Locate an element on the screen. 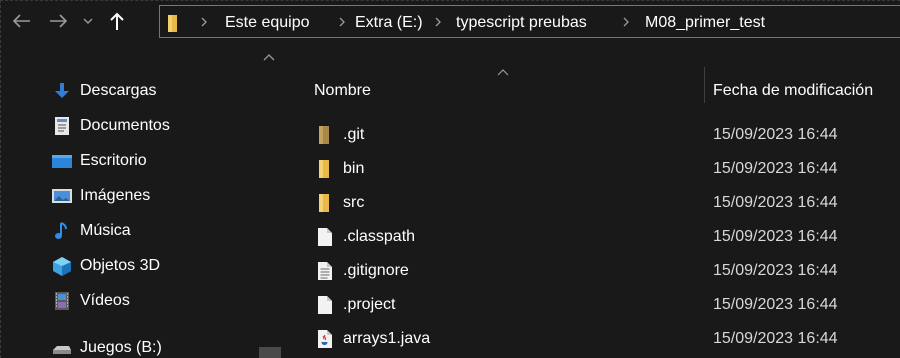 Image resolution: width=900 pixels, height=358 pixels. nav-item-label: Vídeos is located at coordinates (105, 300).